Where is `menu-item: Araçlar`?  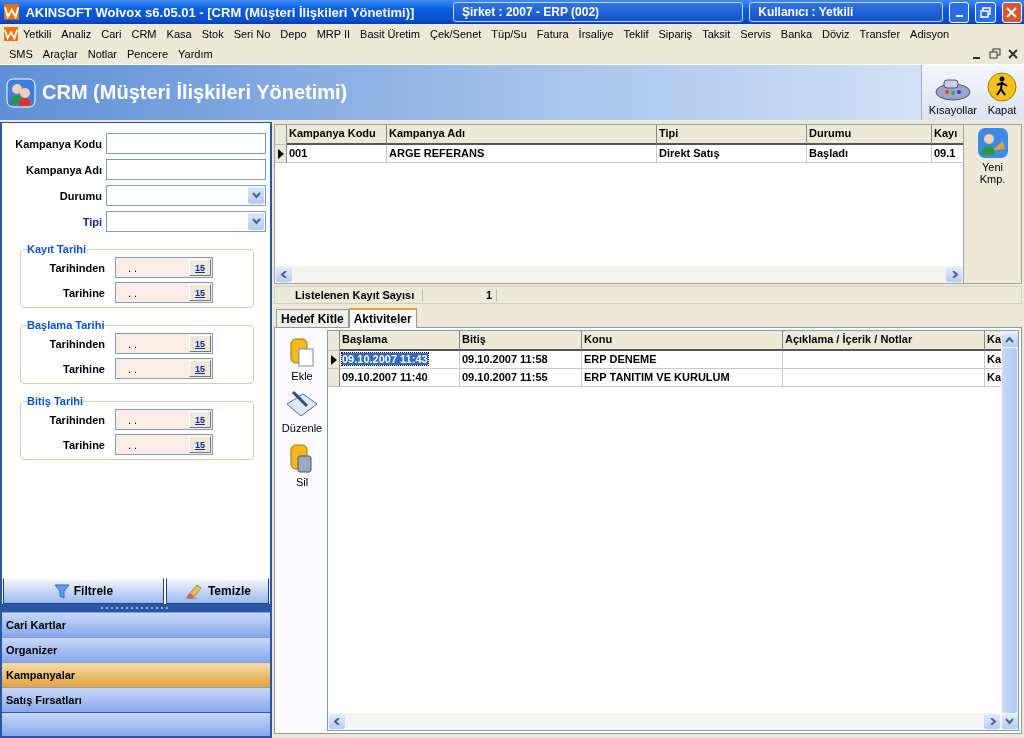
menu-item: Araçlar is located at coordinates (60, 54).